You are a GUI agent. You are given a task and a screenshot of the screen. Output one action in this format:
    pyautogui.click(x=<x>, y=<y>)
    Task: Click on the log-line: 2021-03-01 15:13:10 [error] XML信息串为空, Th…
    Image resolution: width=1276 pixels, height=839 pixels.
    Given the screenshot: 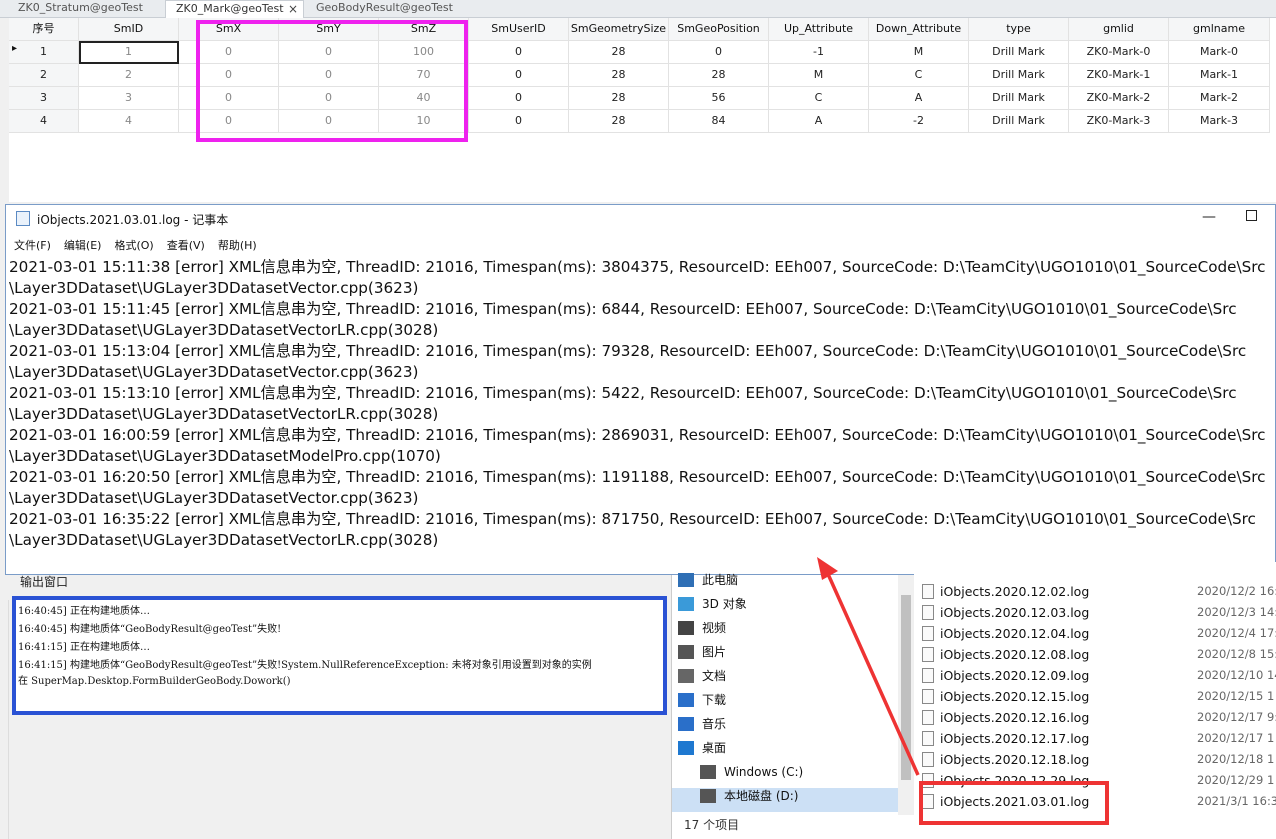 What is the action you would take?
    pyautogui.click(x=623, y=393)
    